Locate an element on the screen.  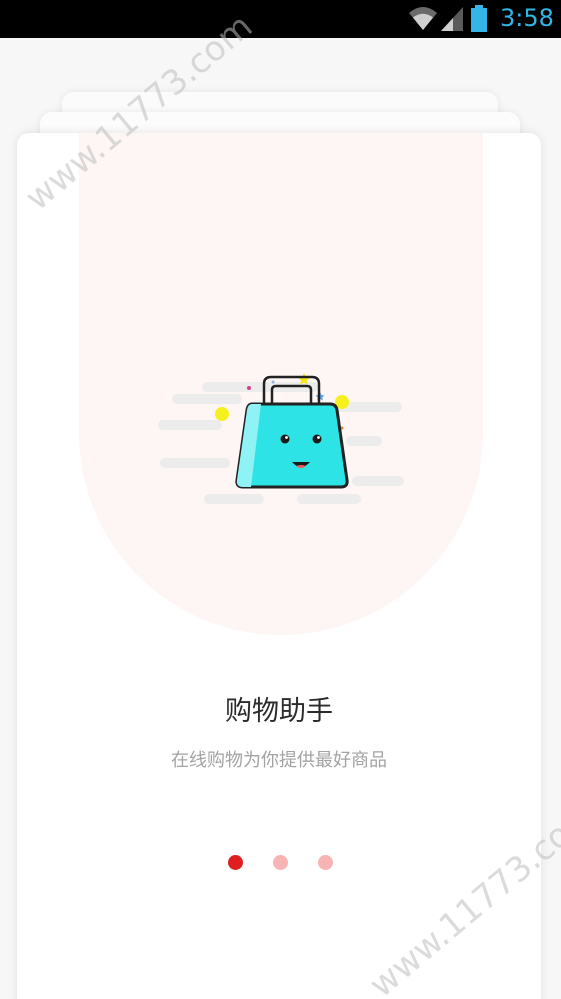
battery-icon is located at coordinates (479, 18).